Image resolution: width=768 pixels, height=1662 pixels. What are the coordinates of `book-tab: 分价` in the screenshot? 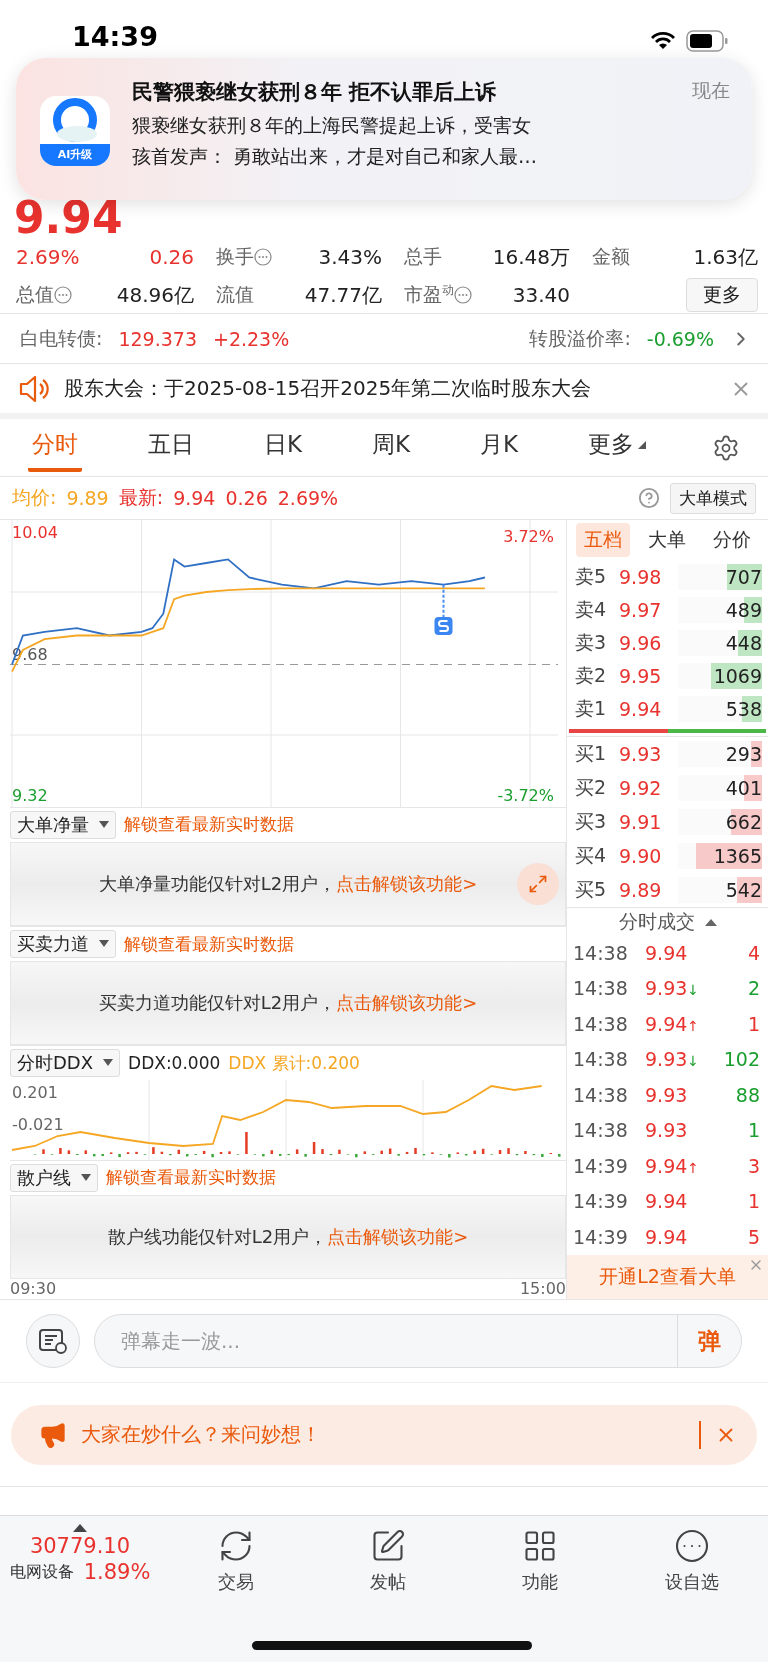 It's located at (731, 540).